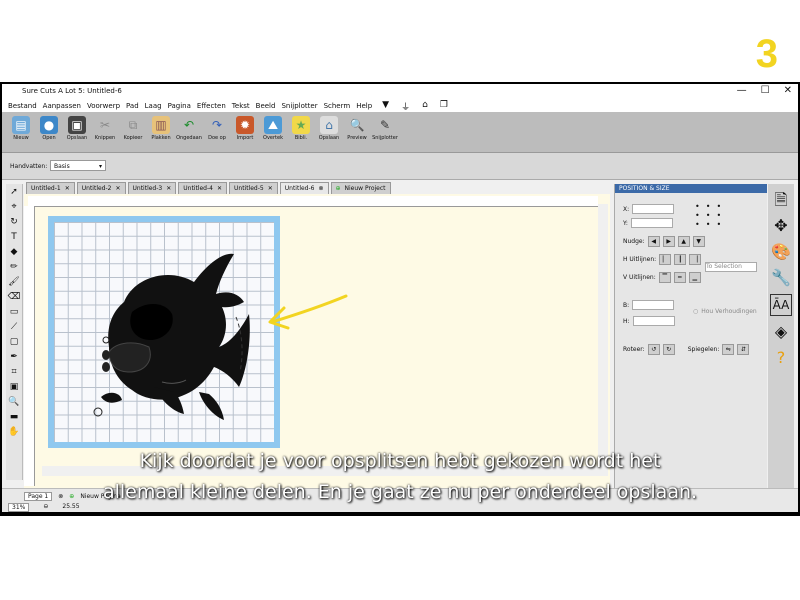 The height and width of the screenshot is (600, 800). What do you see at coordinates (211, 106) in the screenshot?
I see `menu-effecten: Effecten` at bounding box center [211, 106].